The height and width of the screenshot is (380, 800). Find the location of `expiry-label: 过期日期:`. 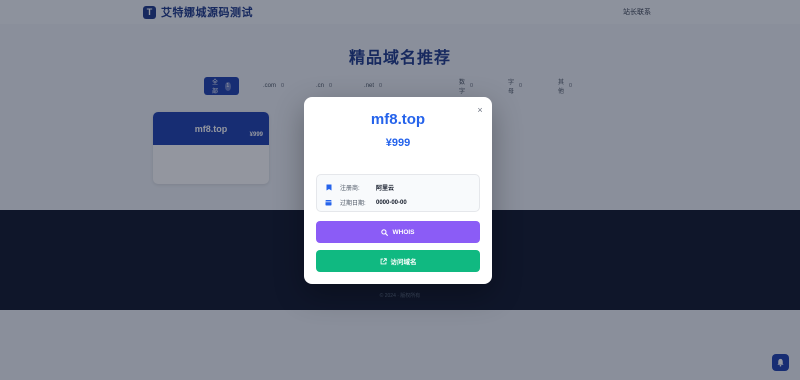

expiry-label: 过期日期: is located at coordinates (353, 204).